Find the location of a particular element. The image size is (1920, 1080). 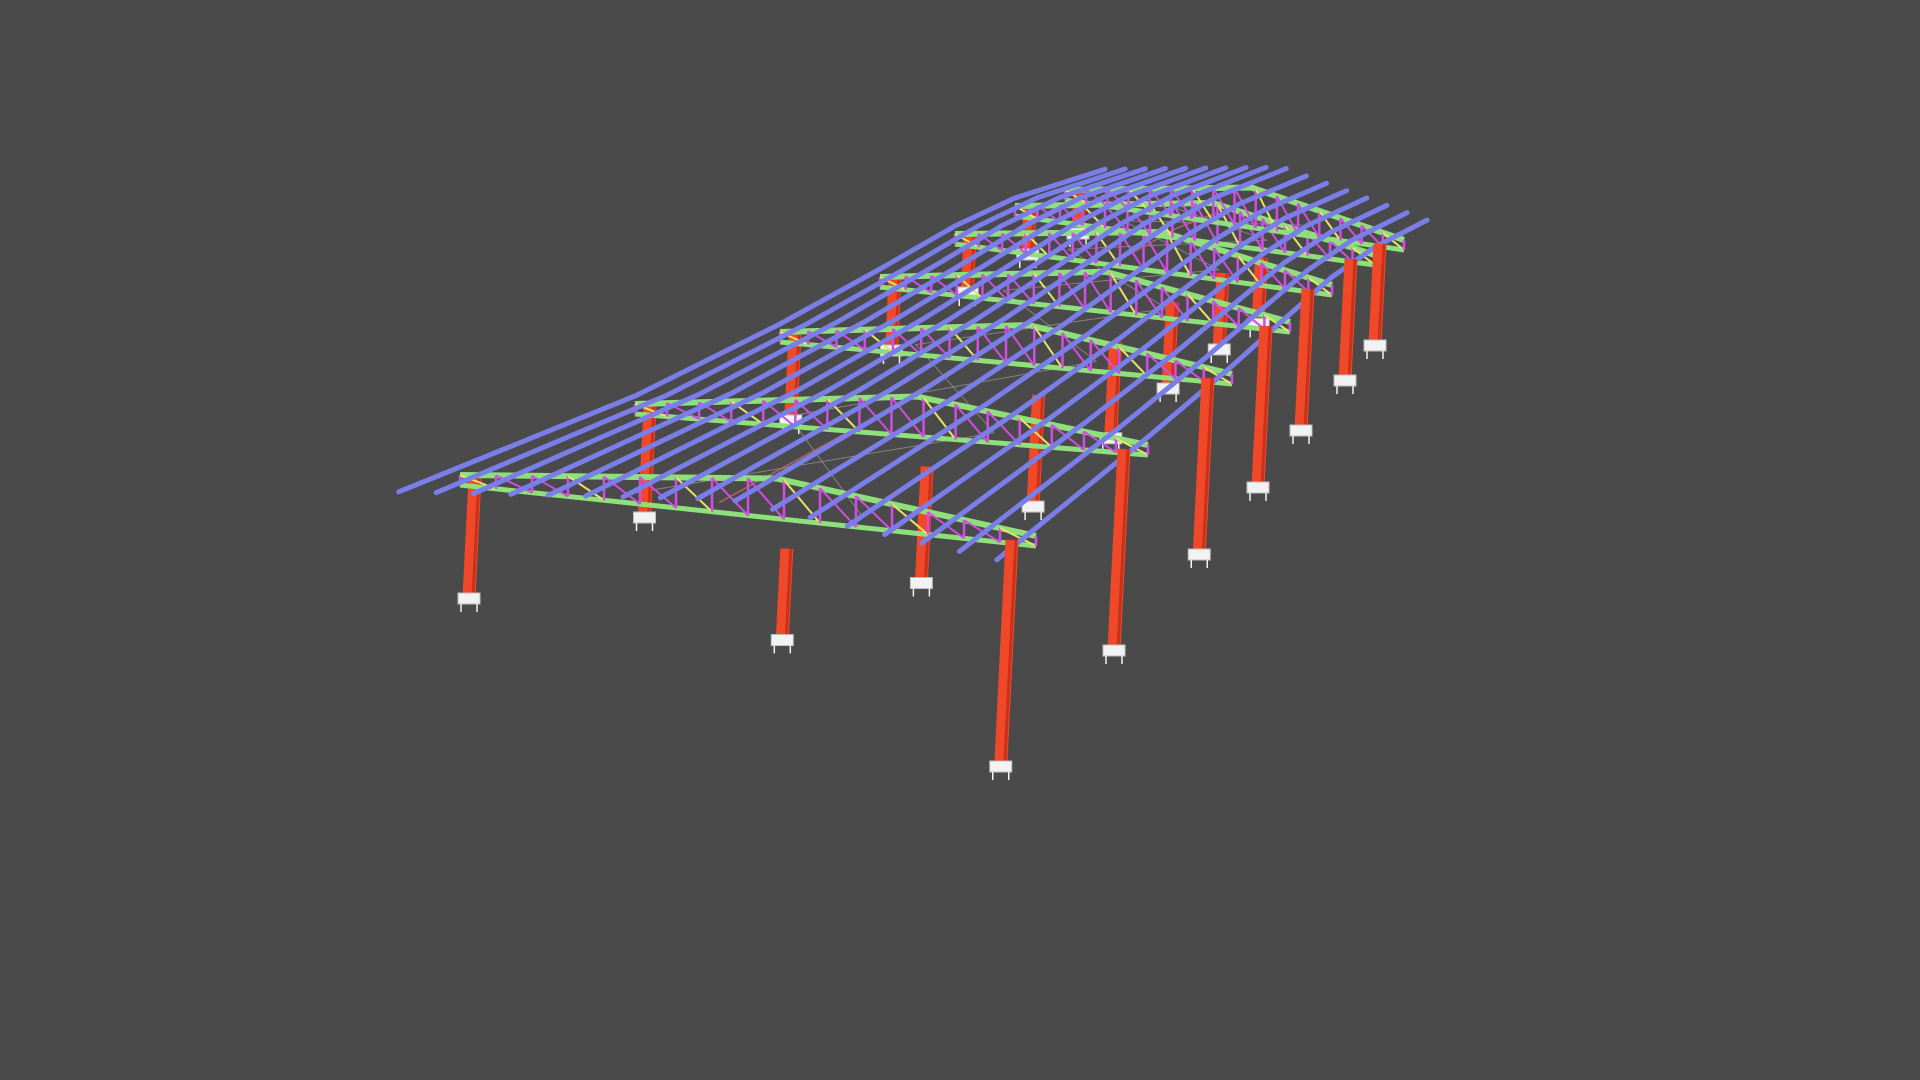

columns-front-row is located at coordinates (1188, 511).